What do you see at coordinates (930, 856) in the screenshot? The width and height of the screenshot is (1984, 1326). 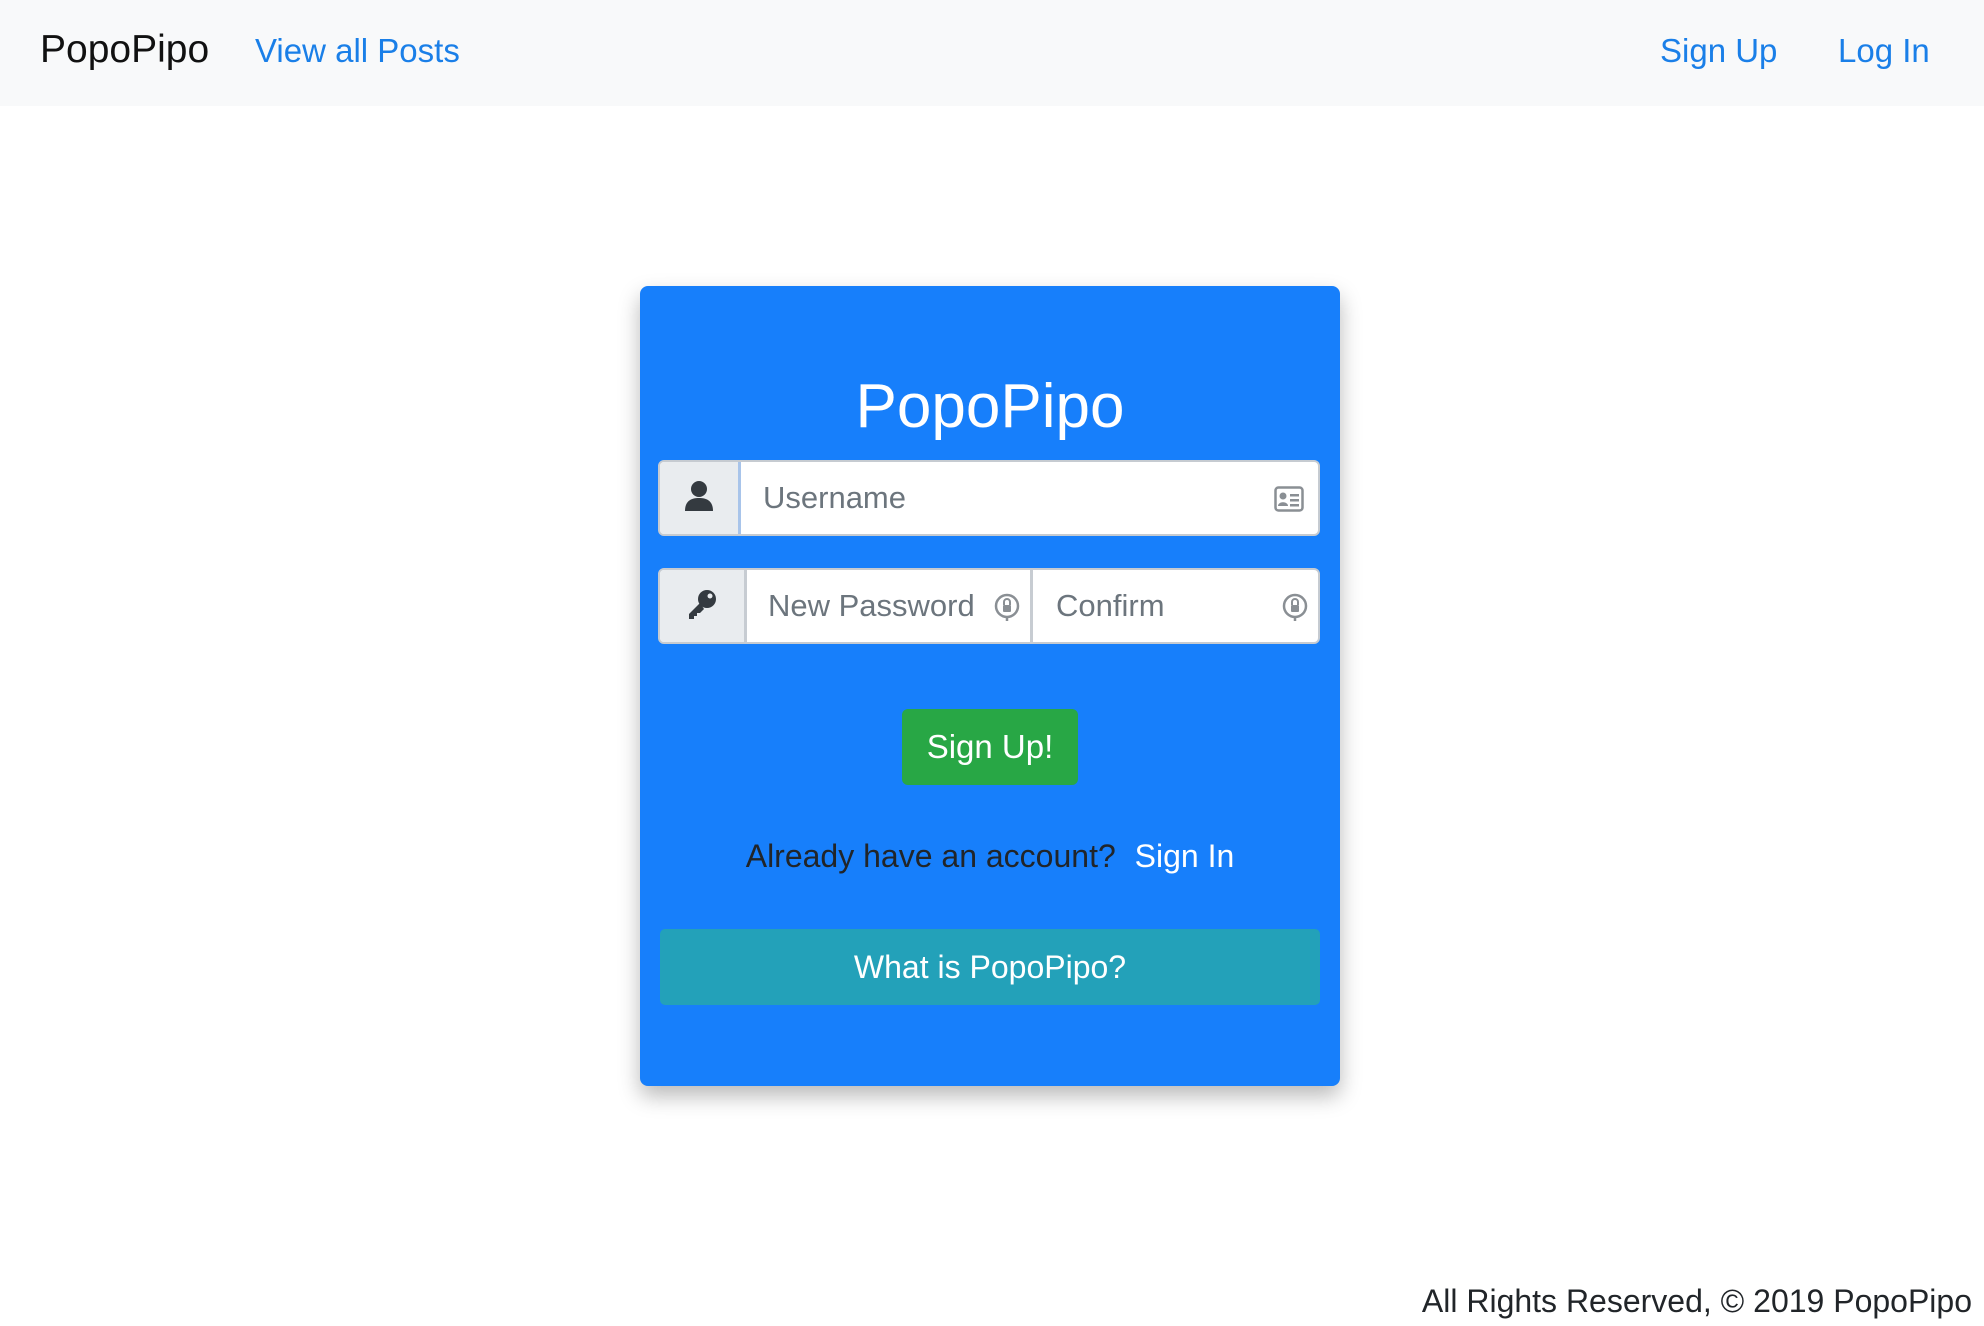 I see `already-have-account-text: Already have an account?` at bounding box center [930, 856].